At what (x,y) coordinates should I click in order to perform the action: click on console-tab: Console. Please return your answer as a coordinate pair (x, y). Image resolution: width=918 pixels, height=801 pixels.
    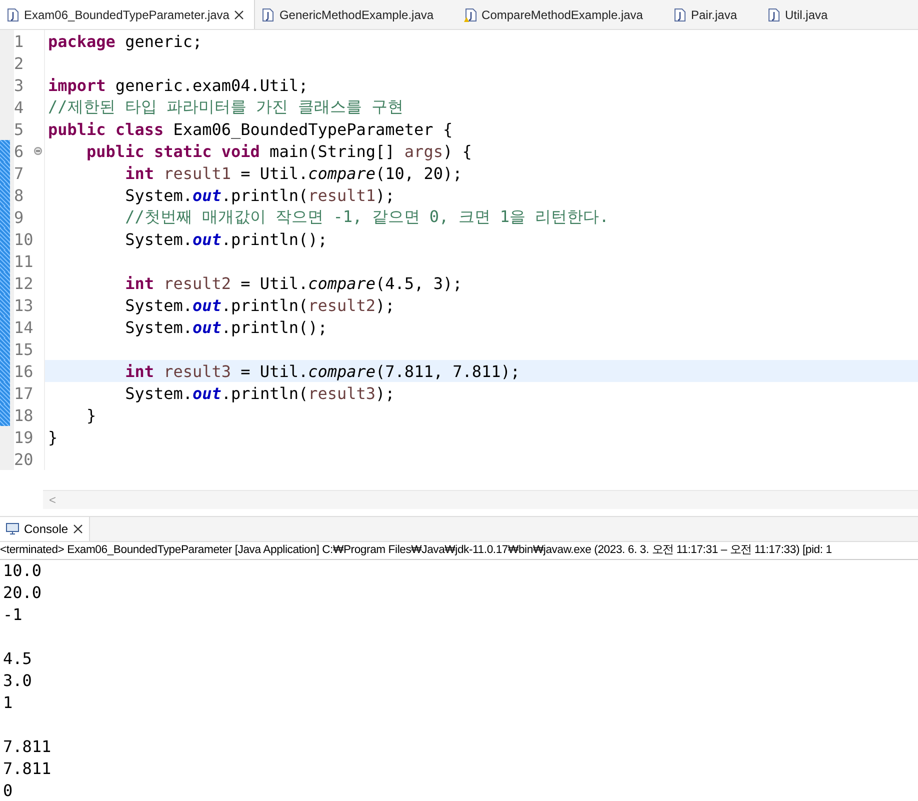
    Looking at the image, I should click on (45, 529).